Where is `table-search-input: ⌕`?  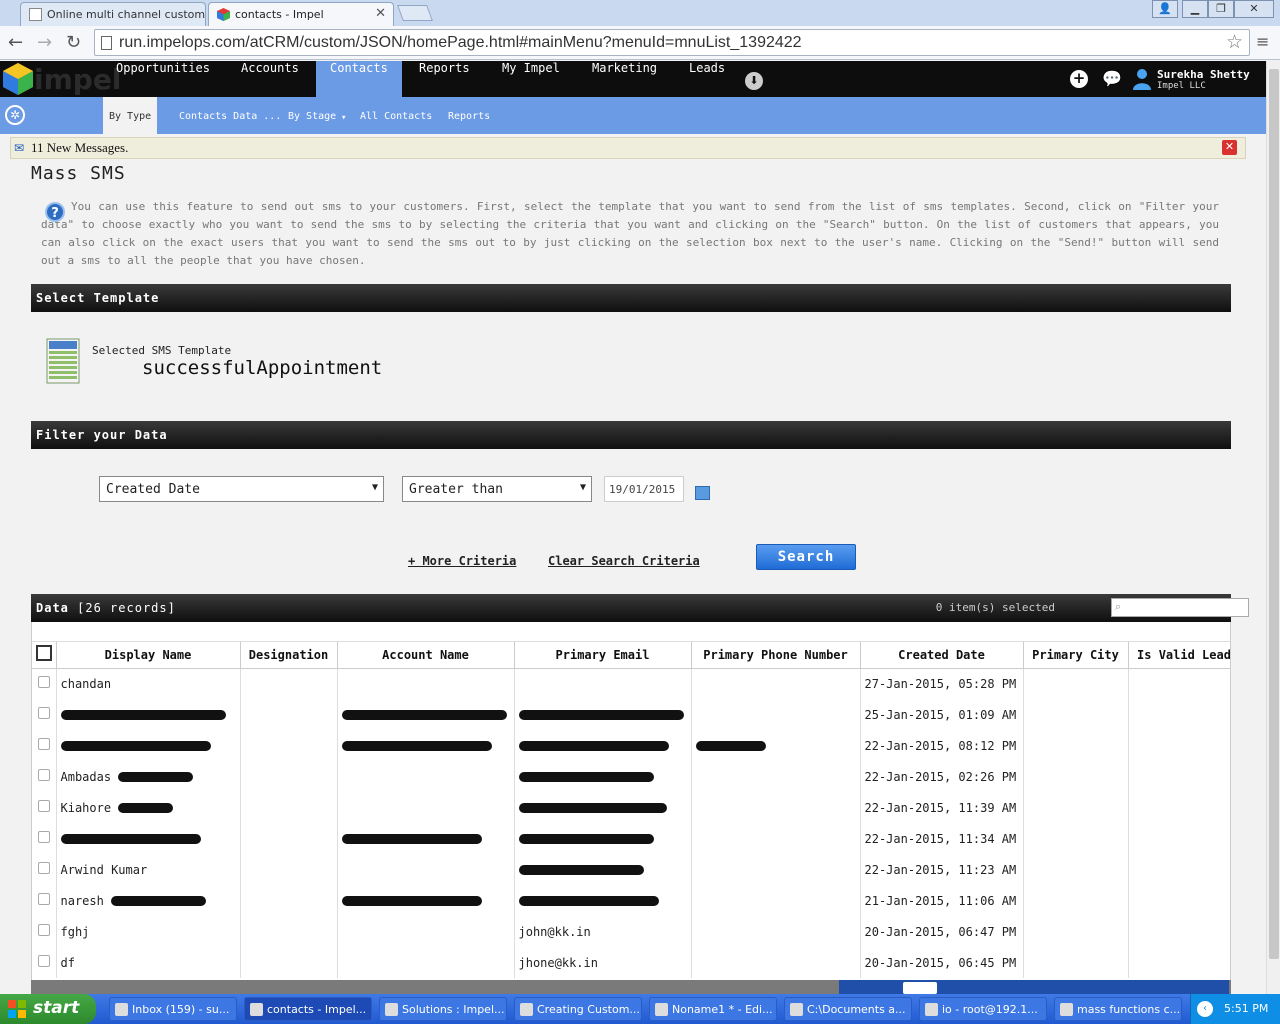
table-search-input: ⌕ is located at coordinates (1180, 607).